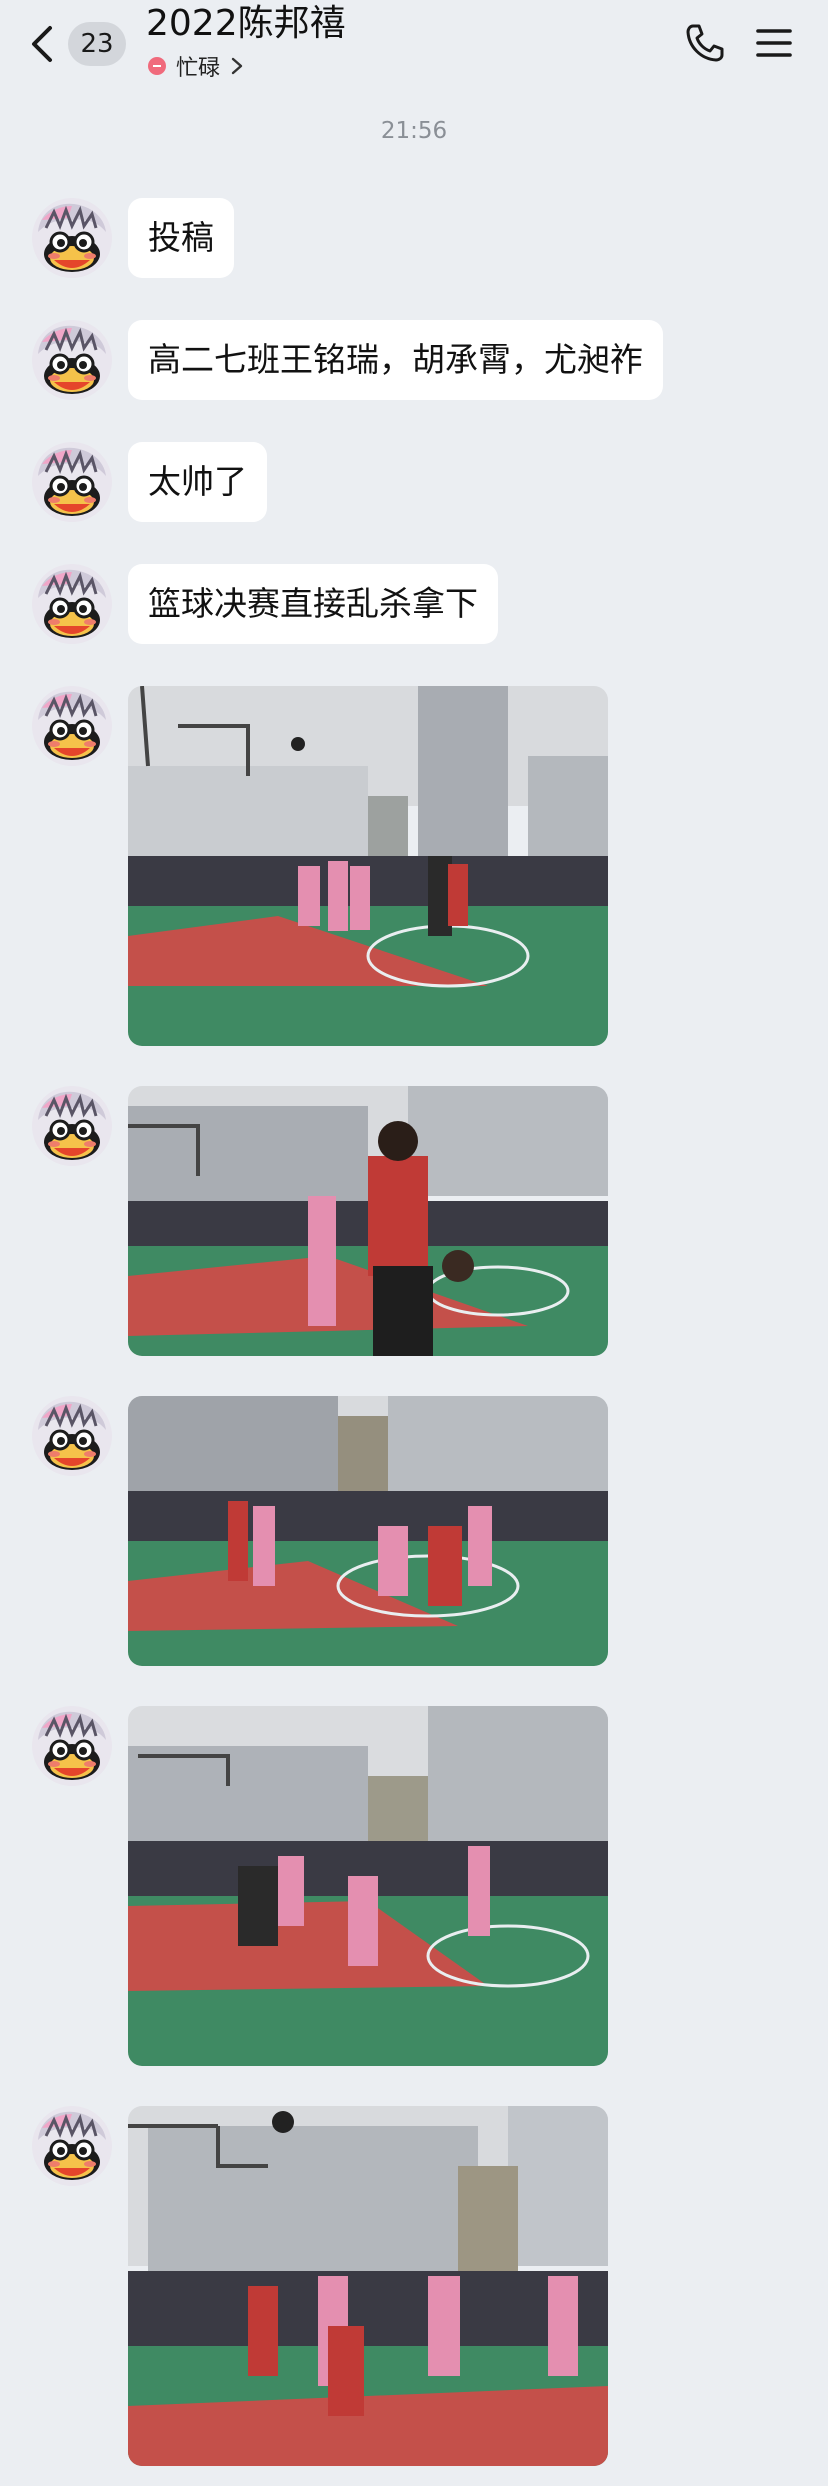 This screenshot has height=2486, width=828. I want to click on message-bubble: 篮球决赛直接乱杀拿下, so click(313, 604).